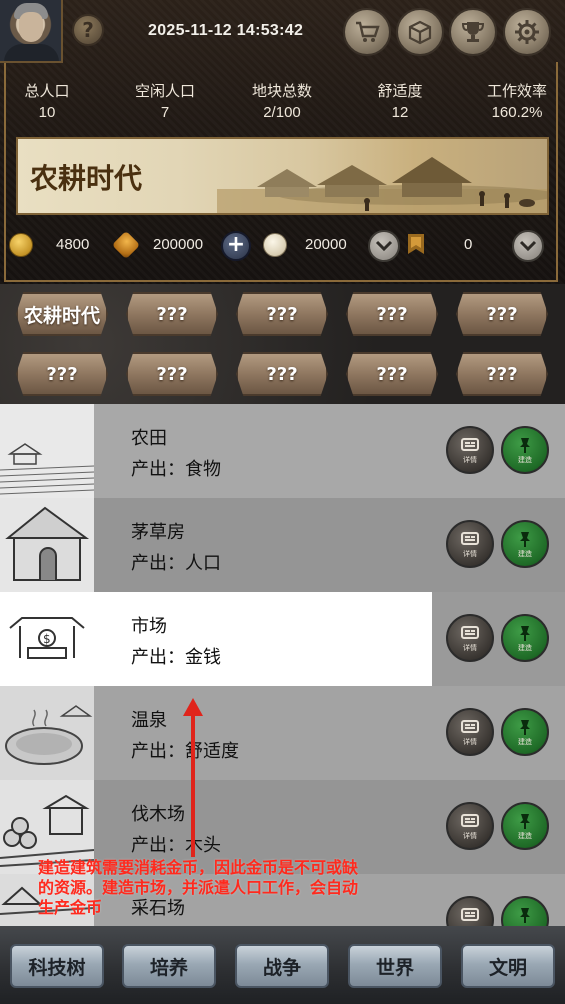 The image size is (565, 1004). I want to click on settings-button, so click(527, 32).